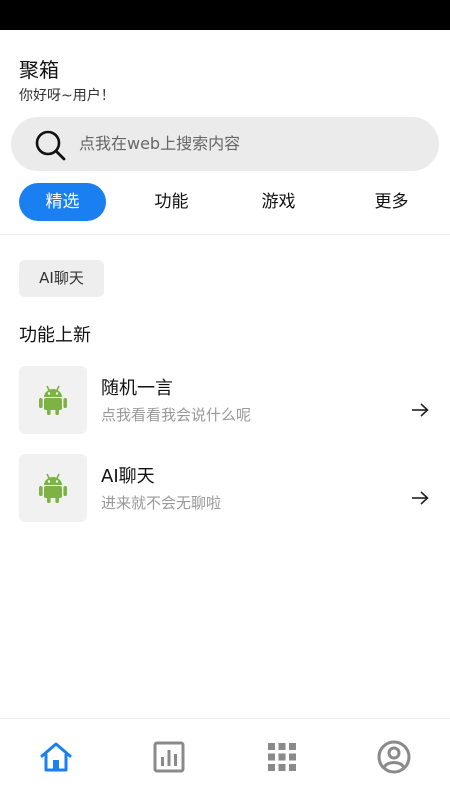  I want to click on search-placeholder: 点我在web上搜索内容, so click(160, 143).